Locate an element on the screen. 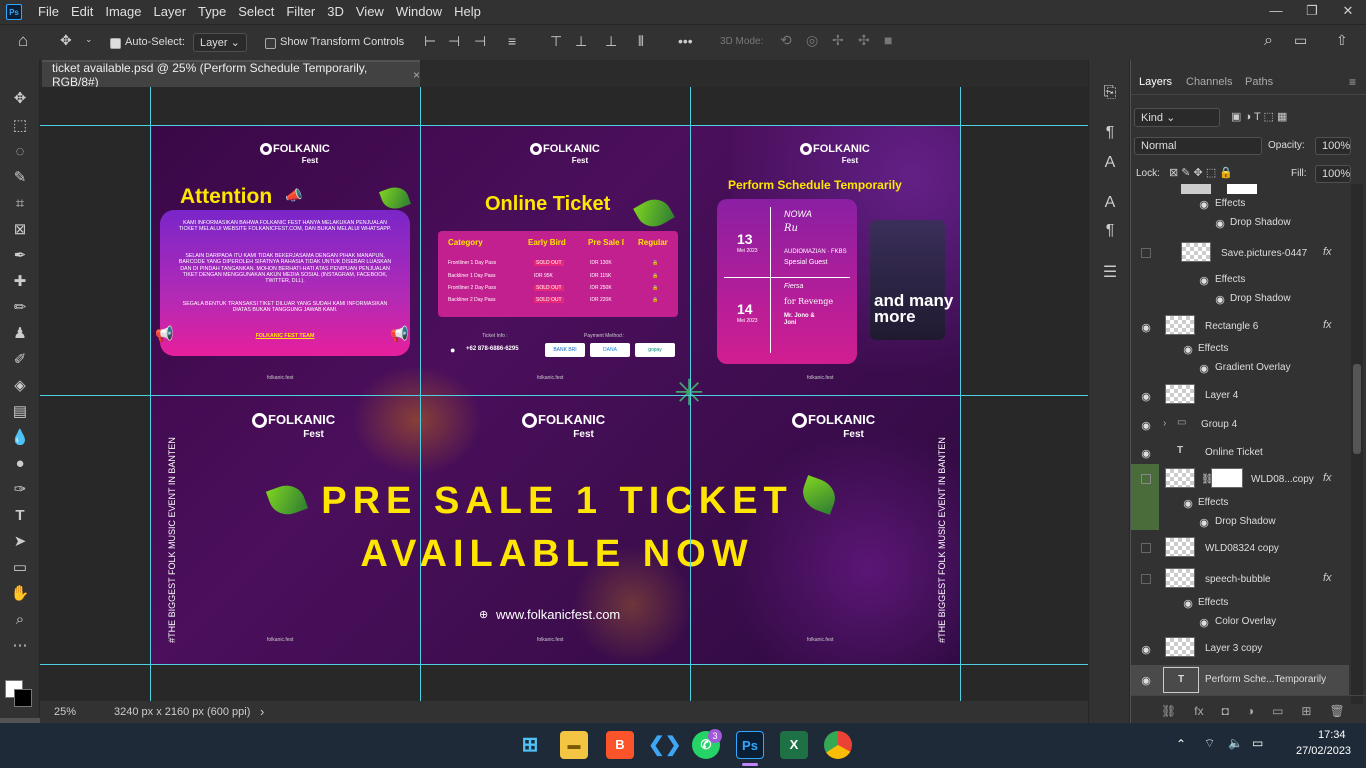  menu-select: Select is located at coordinates (256, 12).